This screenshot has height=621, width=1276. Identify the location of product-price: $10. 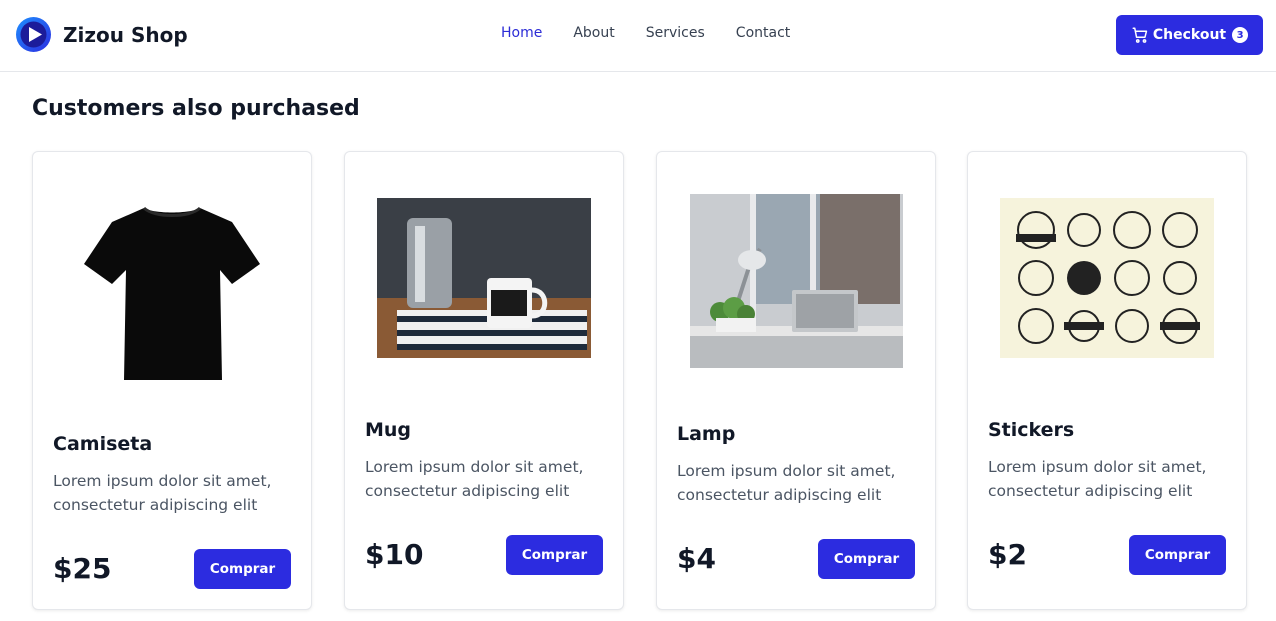
(394, 554).